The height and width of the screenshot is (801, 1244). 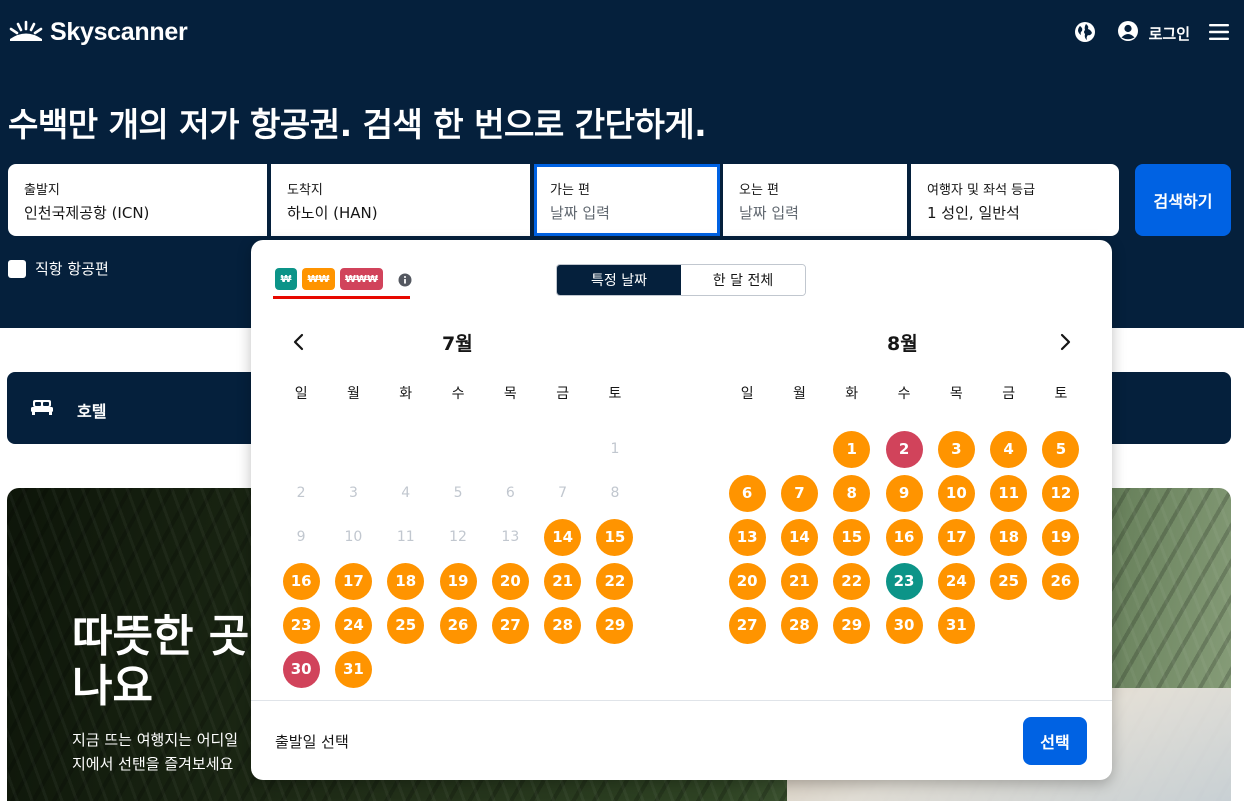 I want to click on select-button: 선택, so click(x=1055, y=741).